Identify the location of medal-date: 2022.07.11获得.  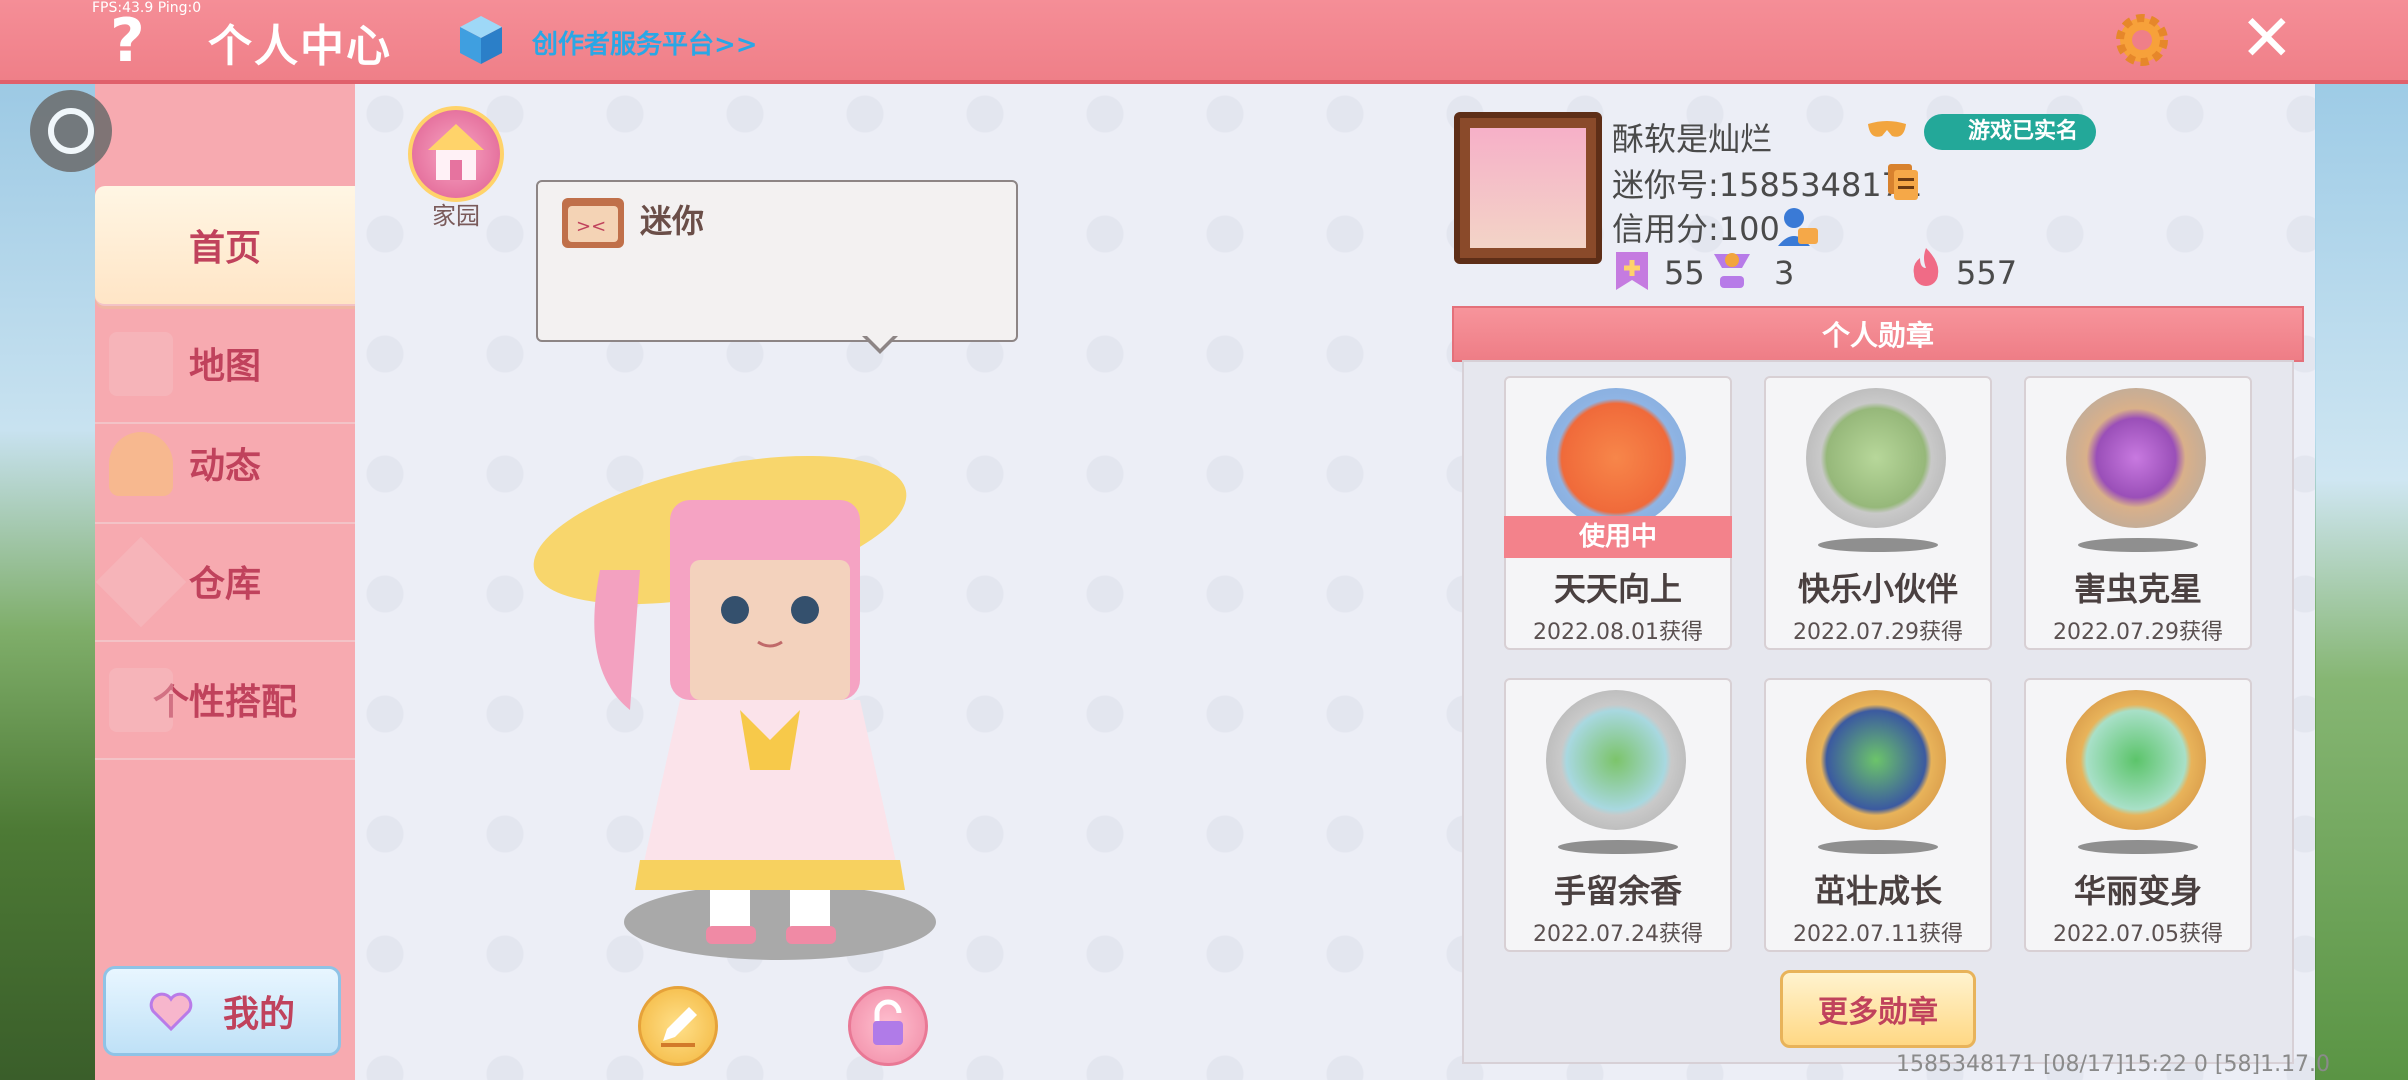
(1878, 934).